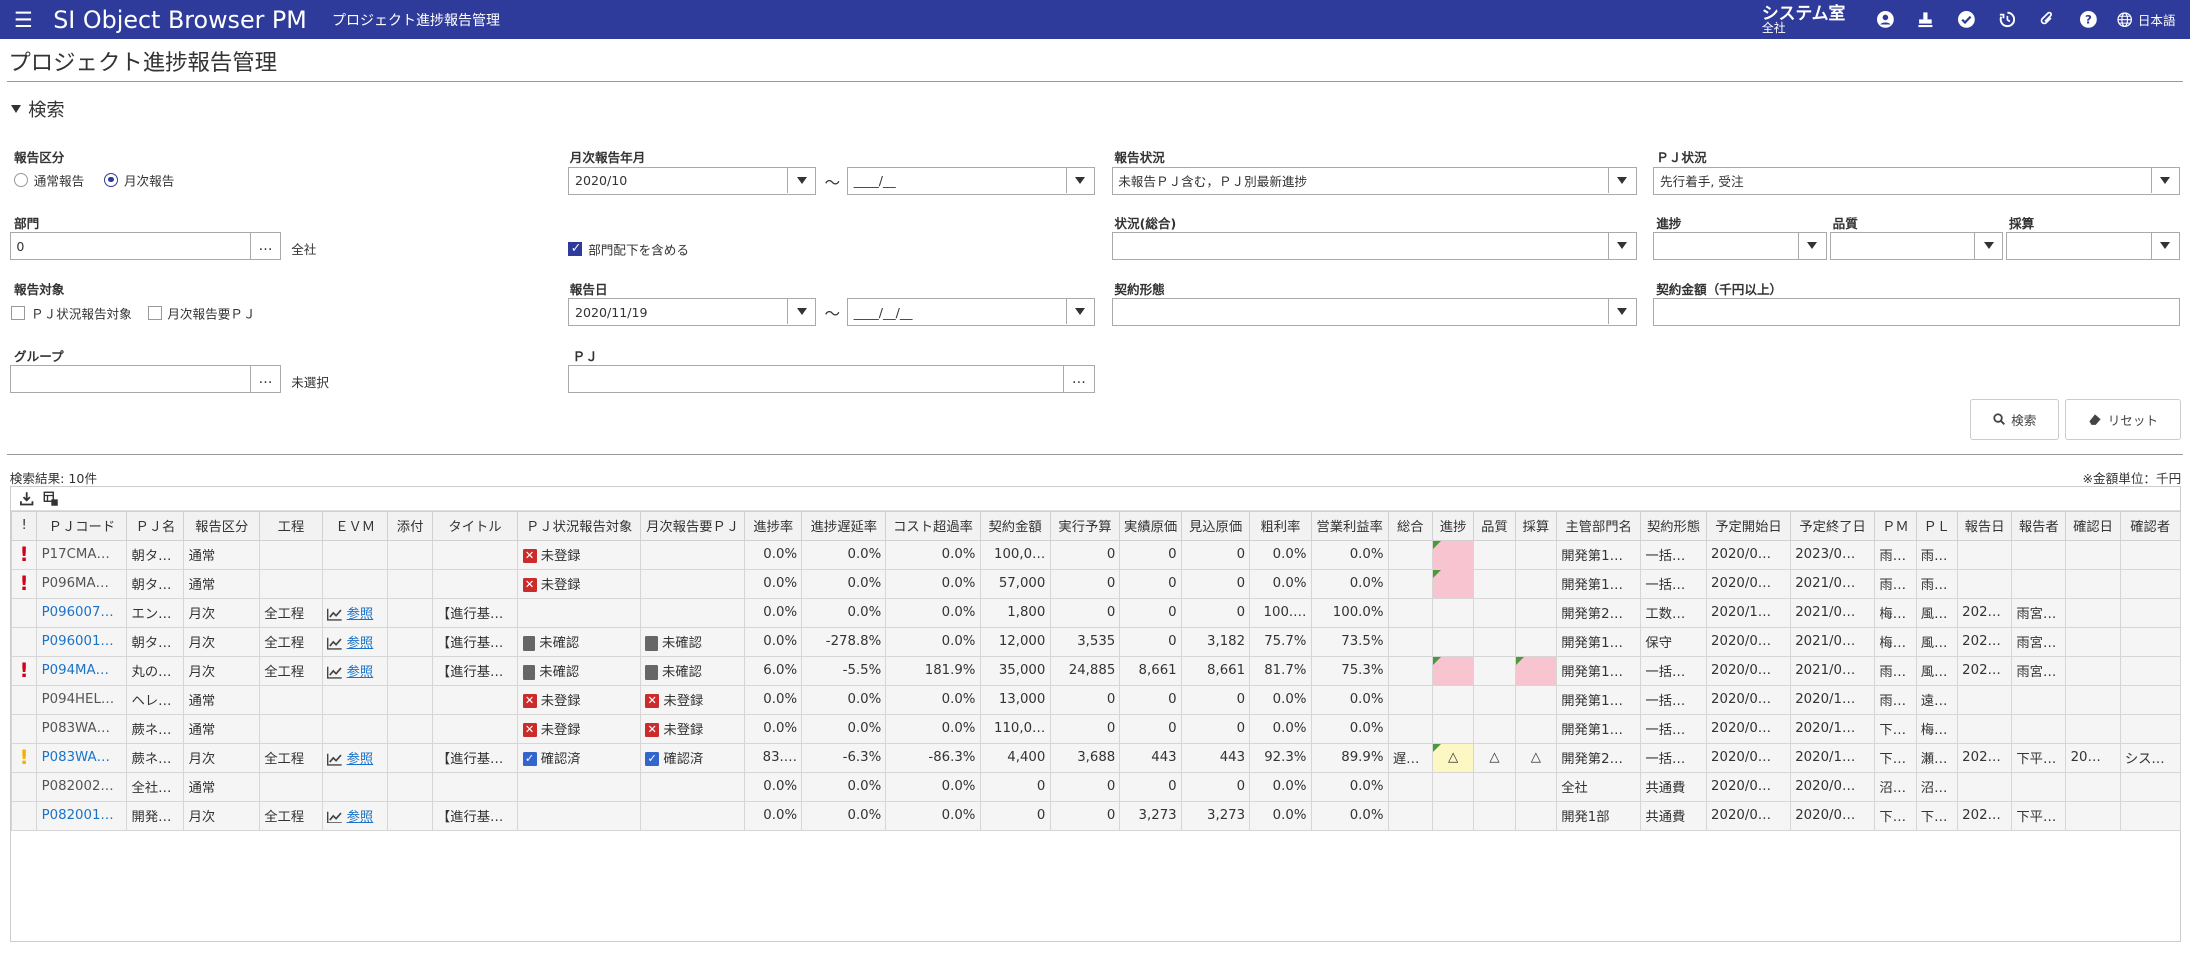  I want to click on column-header: 採算, so click(1536, 525).